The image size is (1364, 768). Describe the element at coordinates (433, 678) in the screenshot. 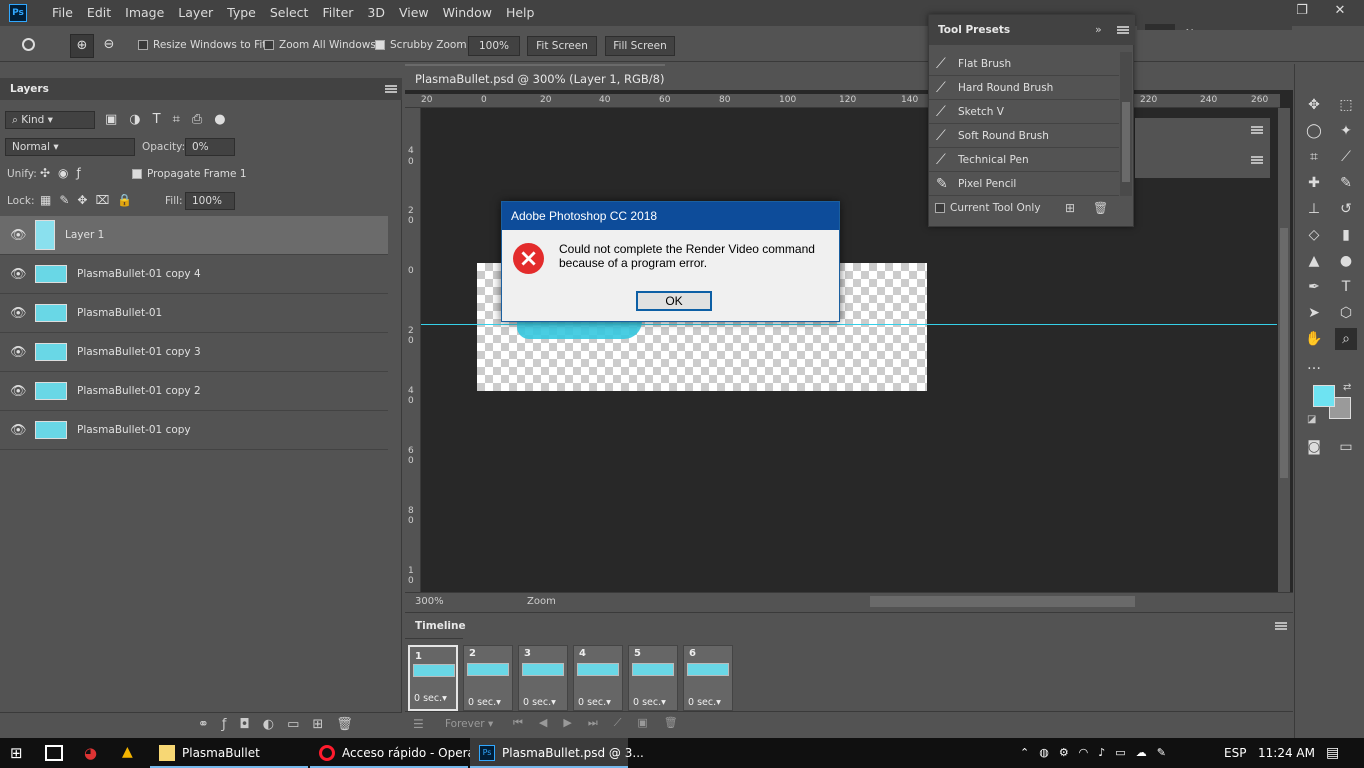

I see `animation-frame: 1 0 sec.▾` at that location.